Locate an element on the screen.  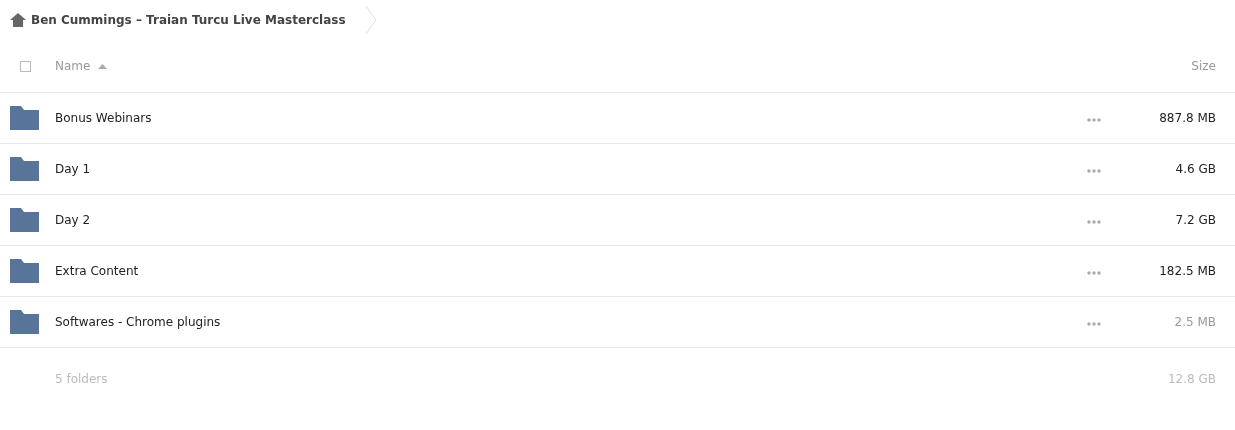
total-size: 12.8 GB is located at coordinates (1191, 379).